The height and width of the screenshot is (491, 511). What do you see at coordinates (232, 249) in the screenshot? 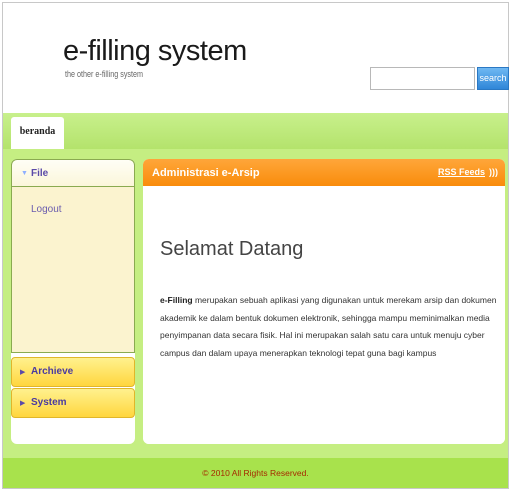
I see `welcome-heading: Selamat Datang` at bounding box center [232, 249].